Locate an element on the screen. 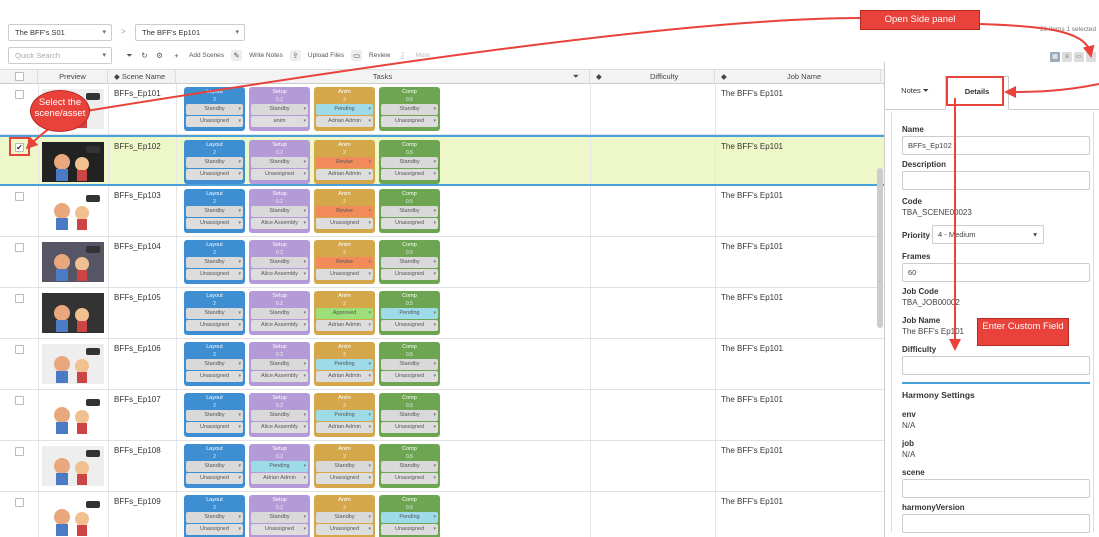 The height and width of the screenshot is (537, 1099). priority-select: 4 - Medium ▾ is located at coordinates (988, 234).